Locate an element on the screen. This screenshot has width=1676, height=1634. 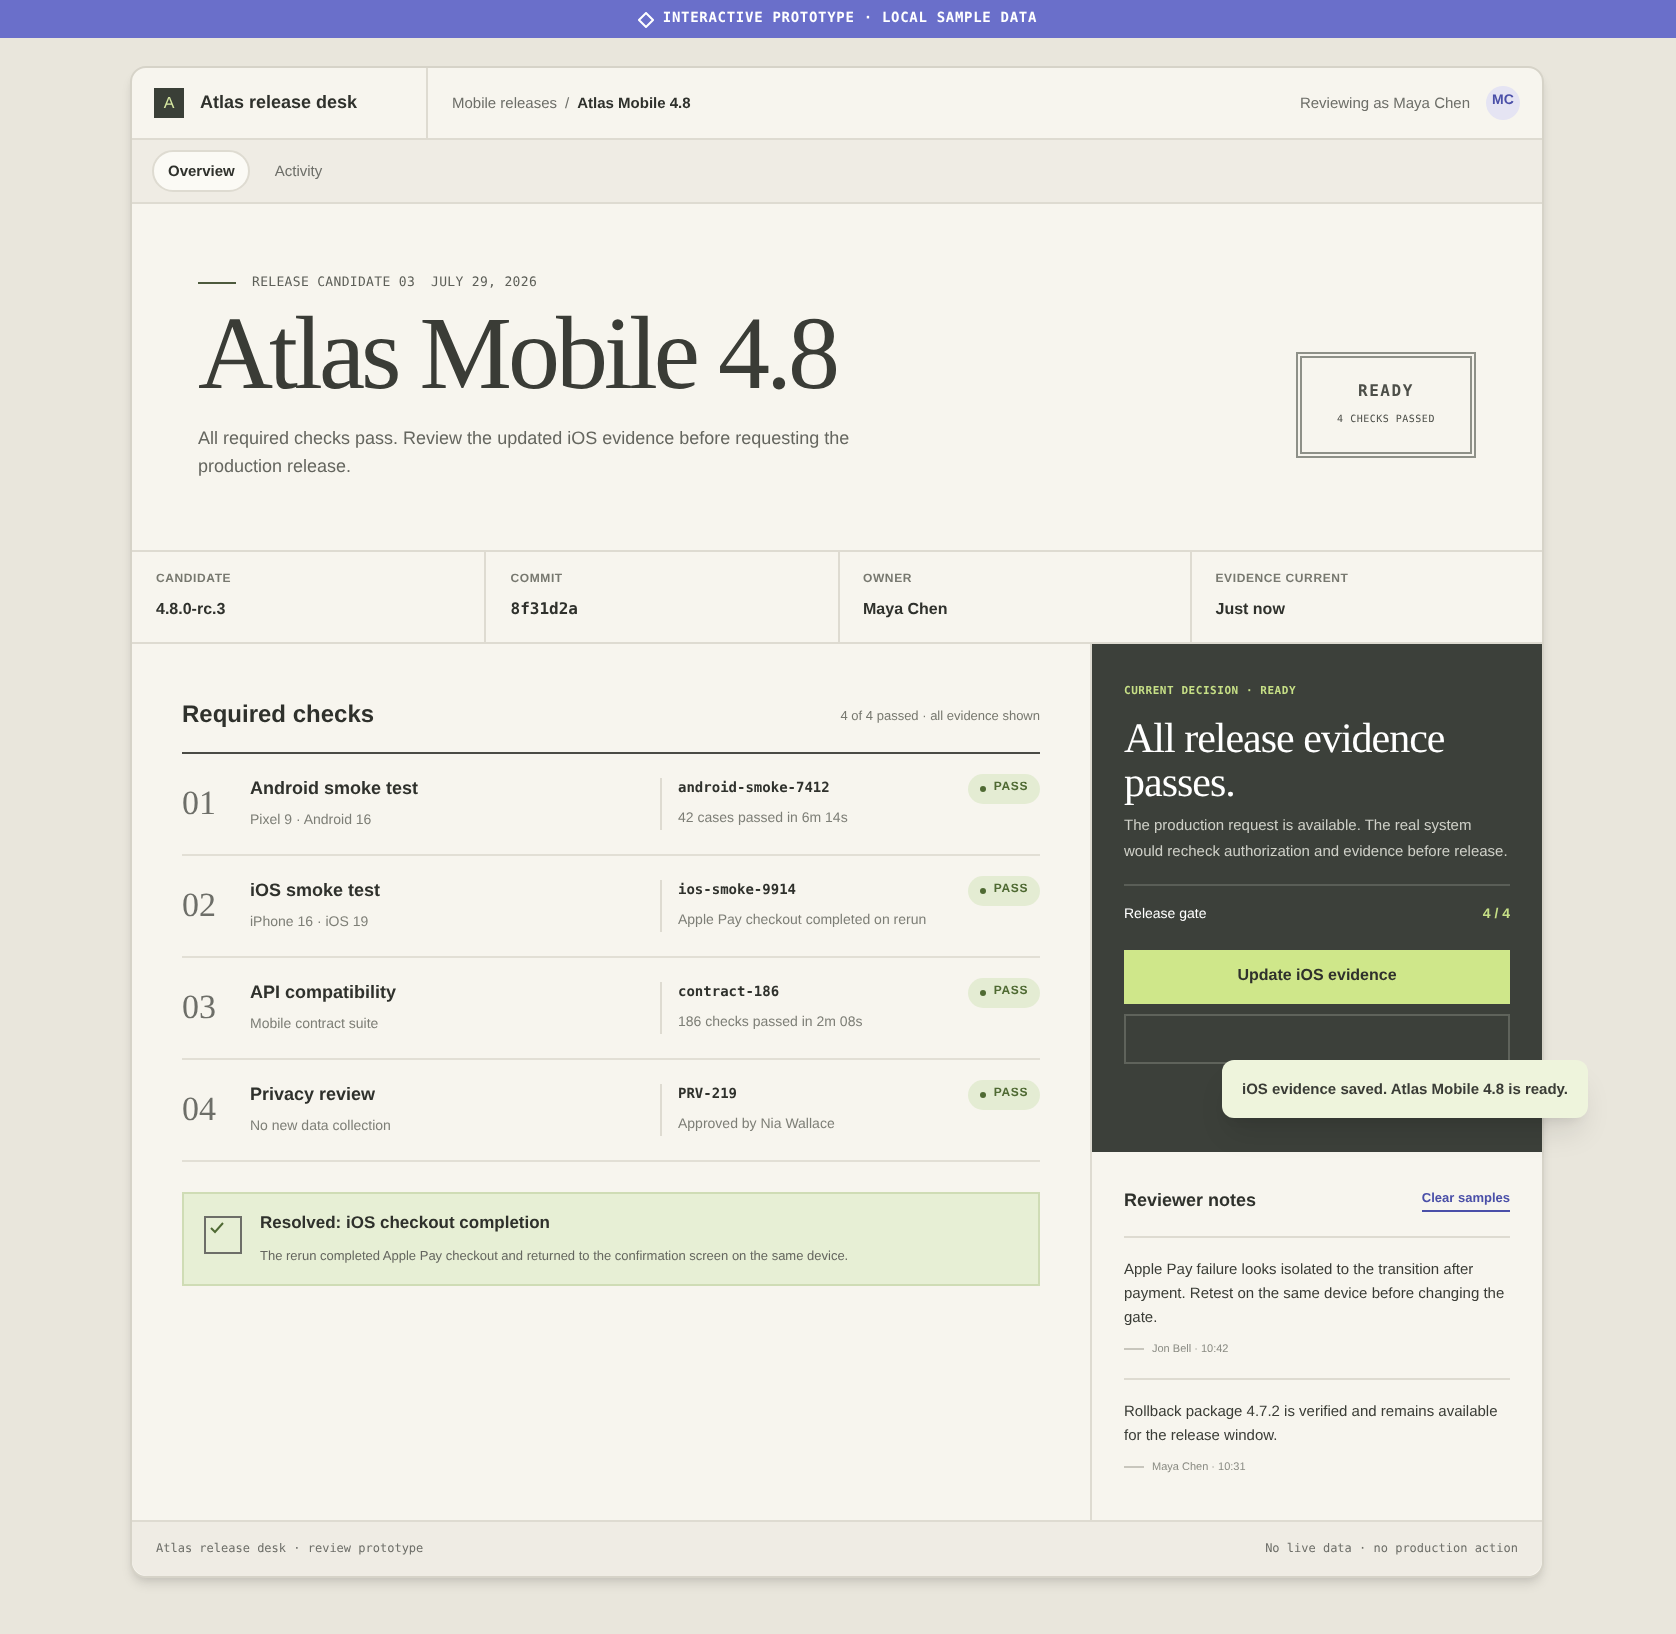
check-number: 02 is located at coordinates (200, 906).